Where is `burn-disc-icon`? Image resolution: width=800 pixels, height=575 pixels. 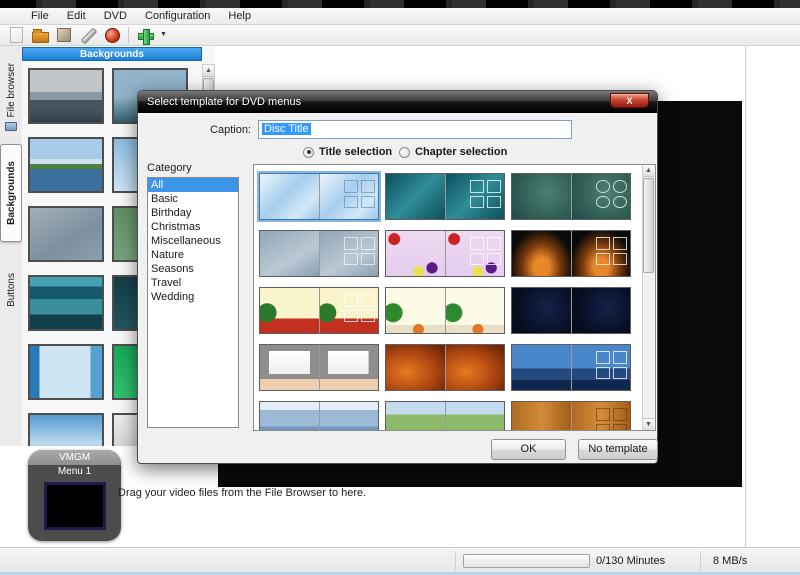
burn-disc-icon is located at coordinates (112, 35).